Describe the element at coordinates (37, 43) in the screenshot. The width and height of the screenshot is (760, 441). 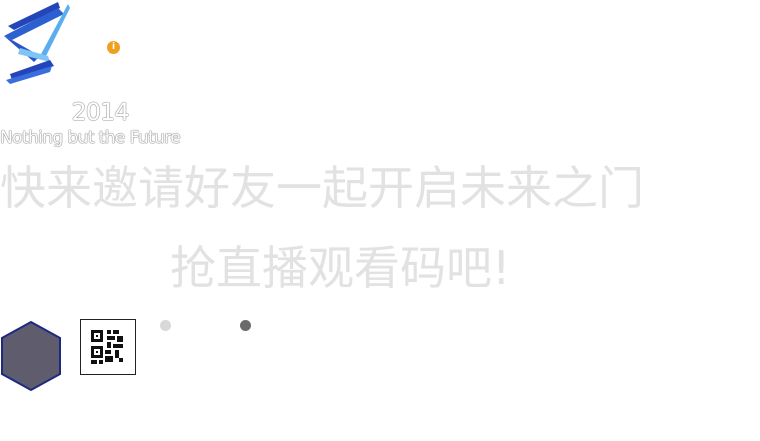
I see `brand-logo-icon` at that location.